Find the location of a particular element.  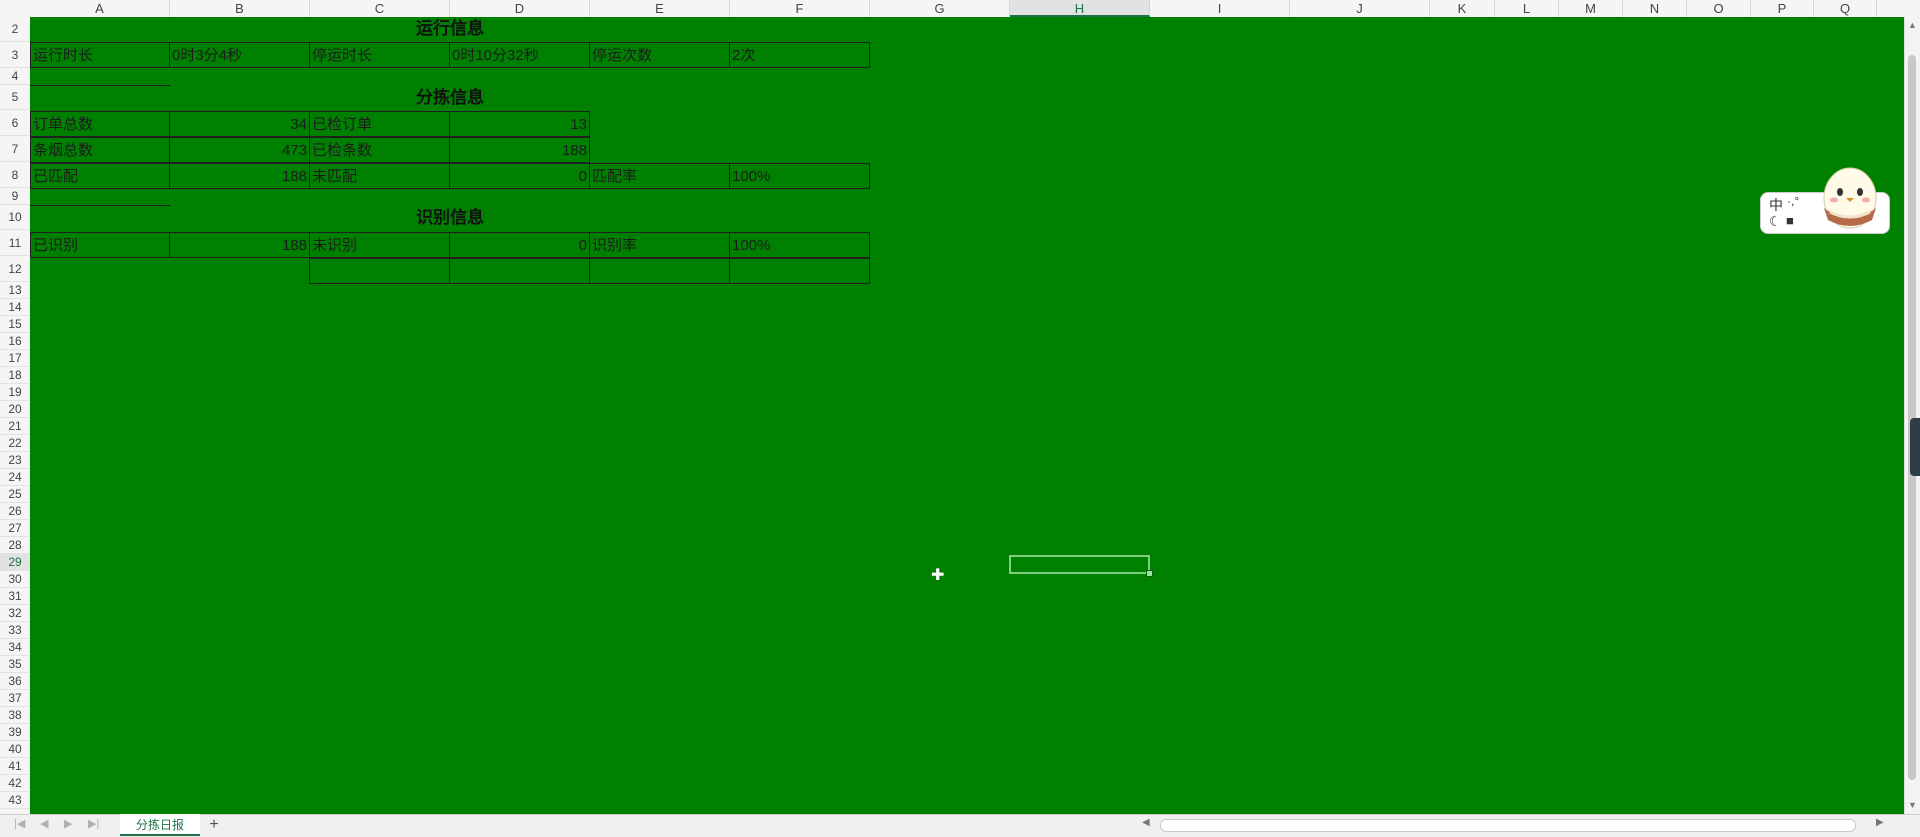

row-header-20: 20 is located at coordinates (15, 409).